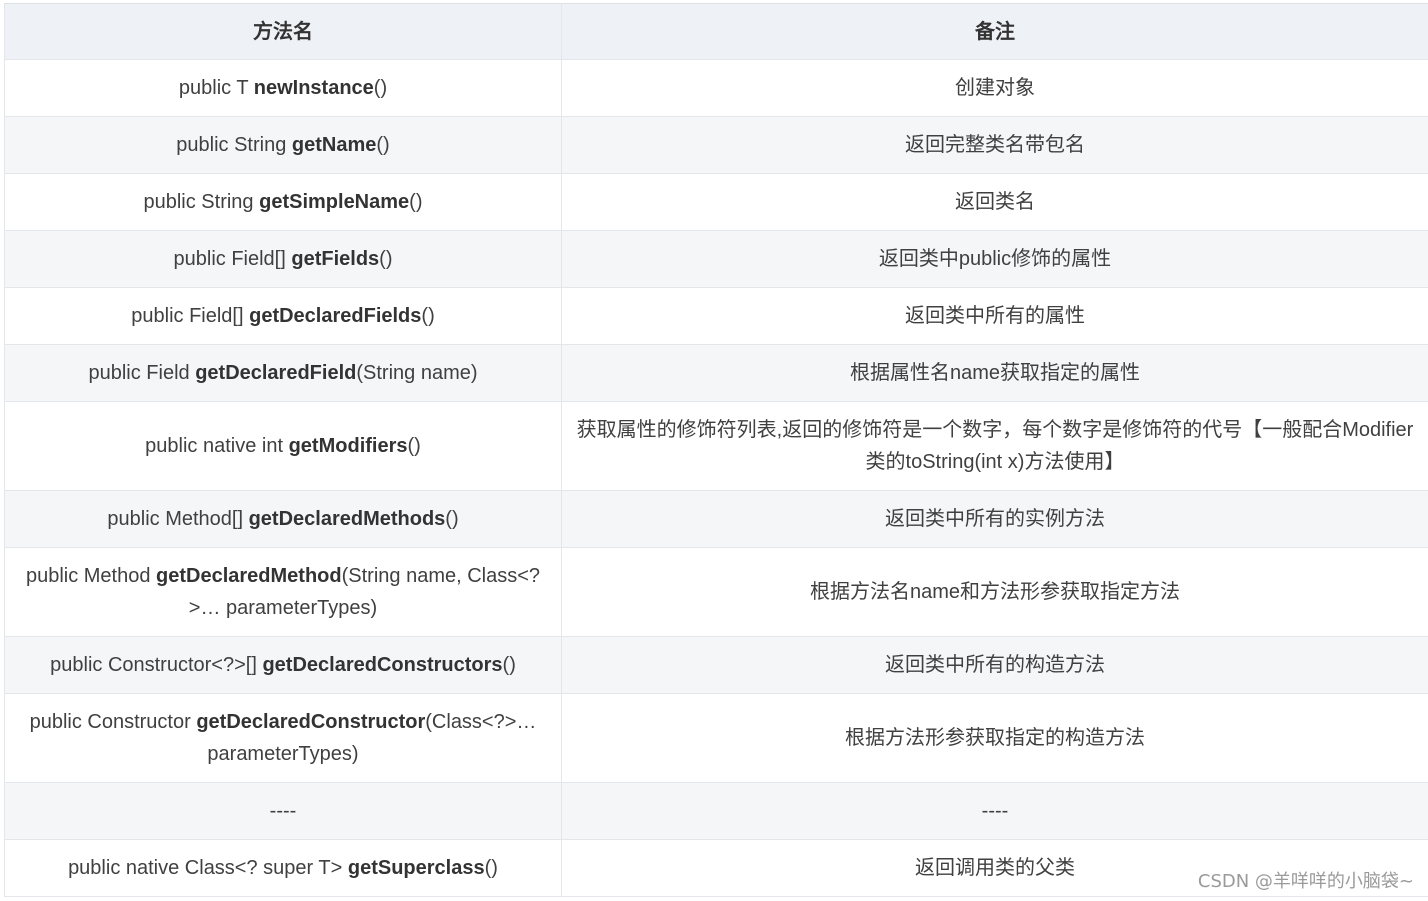  What do you see at coordinates (994, 316) in the screenshot?
I see `remark-cell: 返回类中所有的属性` at bounding box center [994, 316].